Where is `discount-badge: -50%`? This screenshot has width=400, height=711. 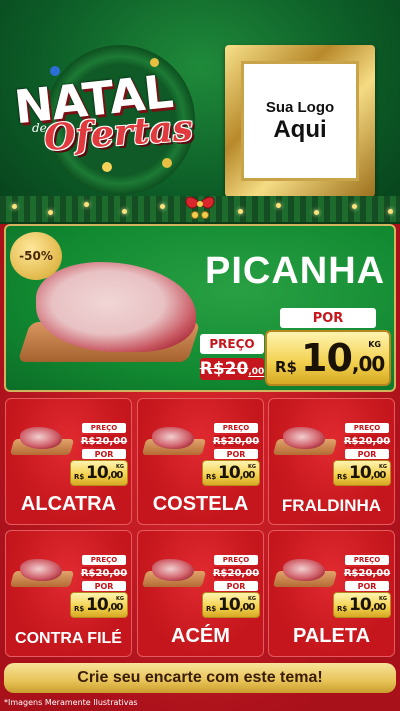 discount-badge: -50% is located at coordinates (36, 256).